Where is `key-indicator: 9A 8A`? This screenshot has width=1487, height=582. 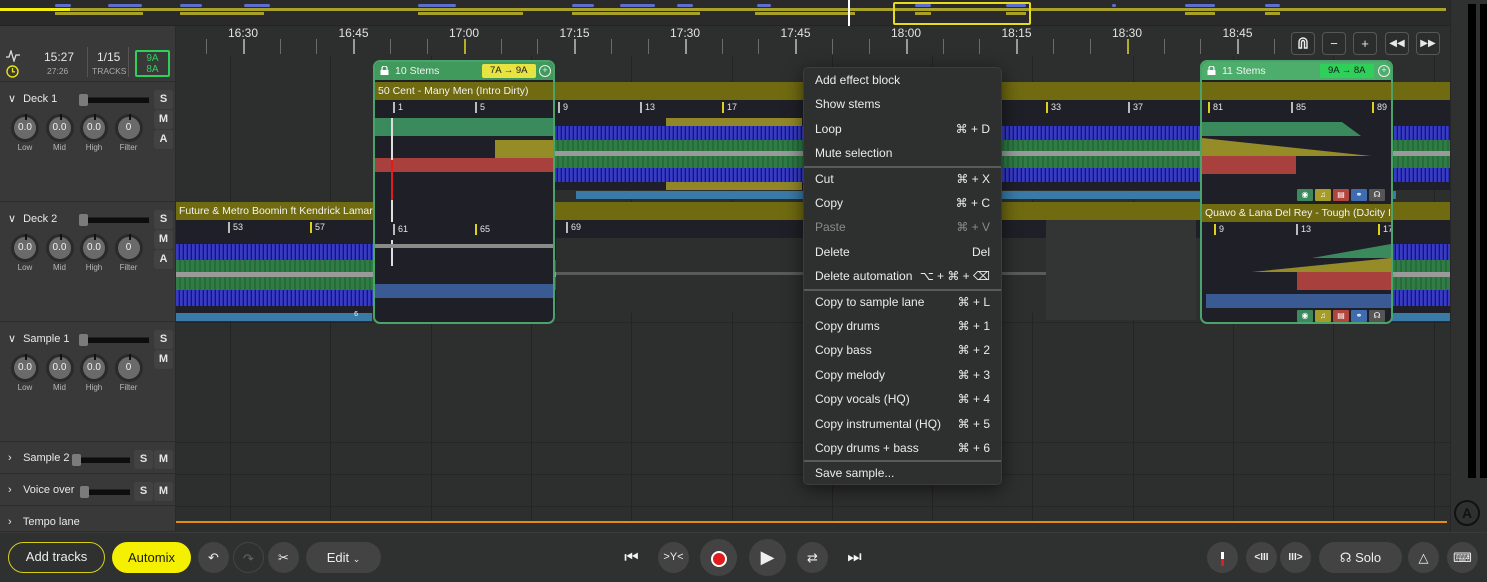 key-indicator: 9A 8A is located at coordinates (152, 63).